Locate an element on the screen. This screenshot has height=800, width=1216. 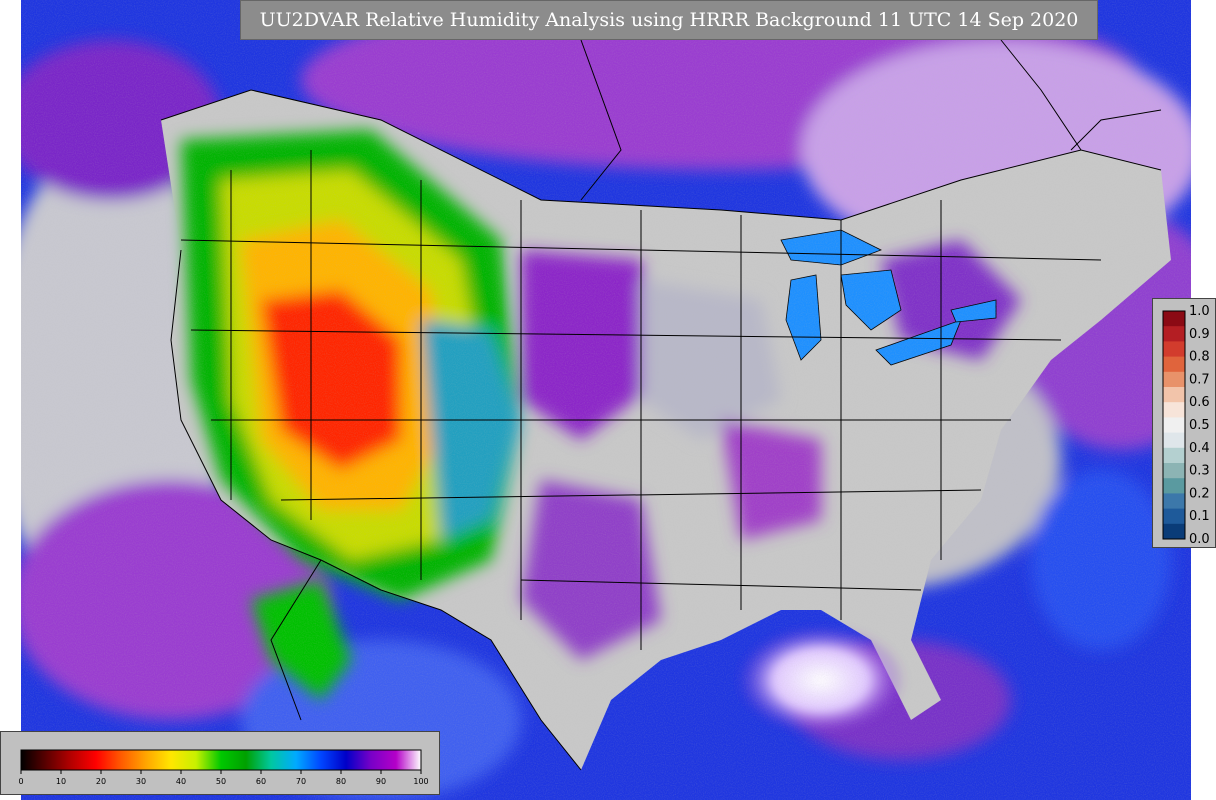
observation-colorbar: 1.0 0.9 0.8 0.7 0.6 0.5 0.4 0.3 0.2 0.1 0.0 is located at coordinates (1184, 423).